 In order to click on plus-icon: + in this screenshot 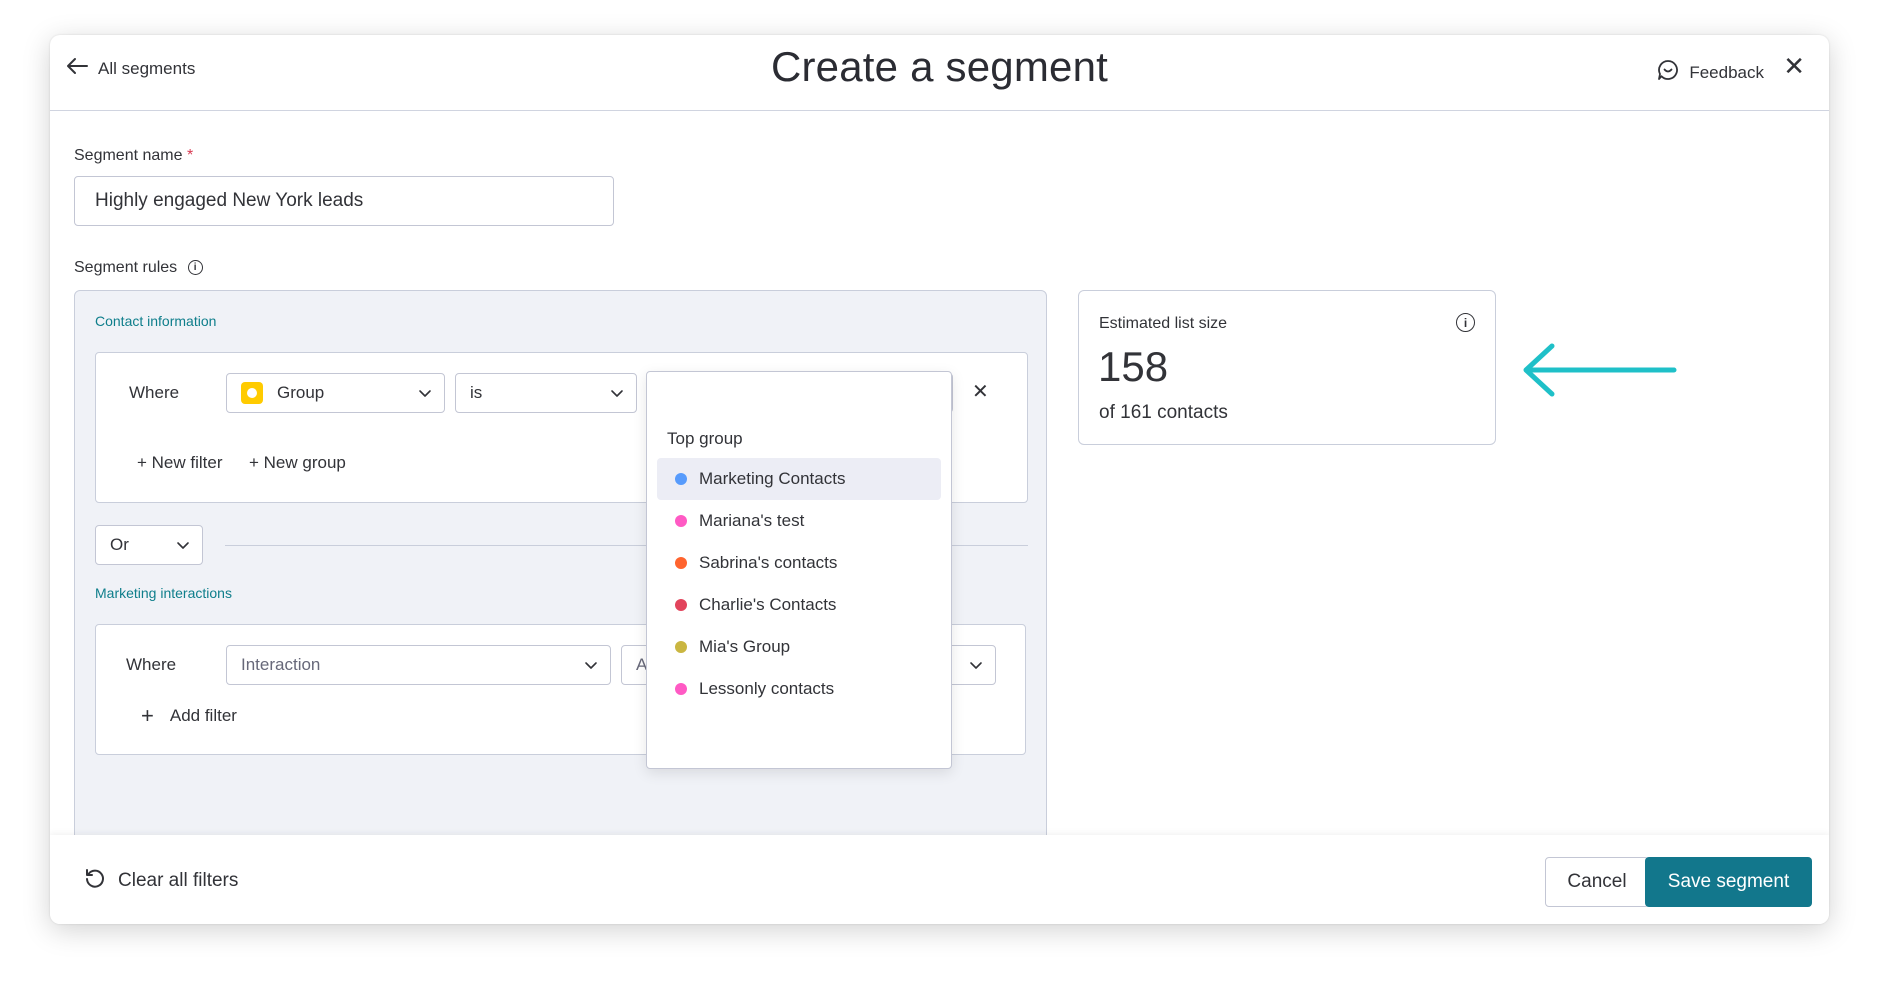, I will do `click(147, 715)`.